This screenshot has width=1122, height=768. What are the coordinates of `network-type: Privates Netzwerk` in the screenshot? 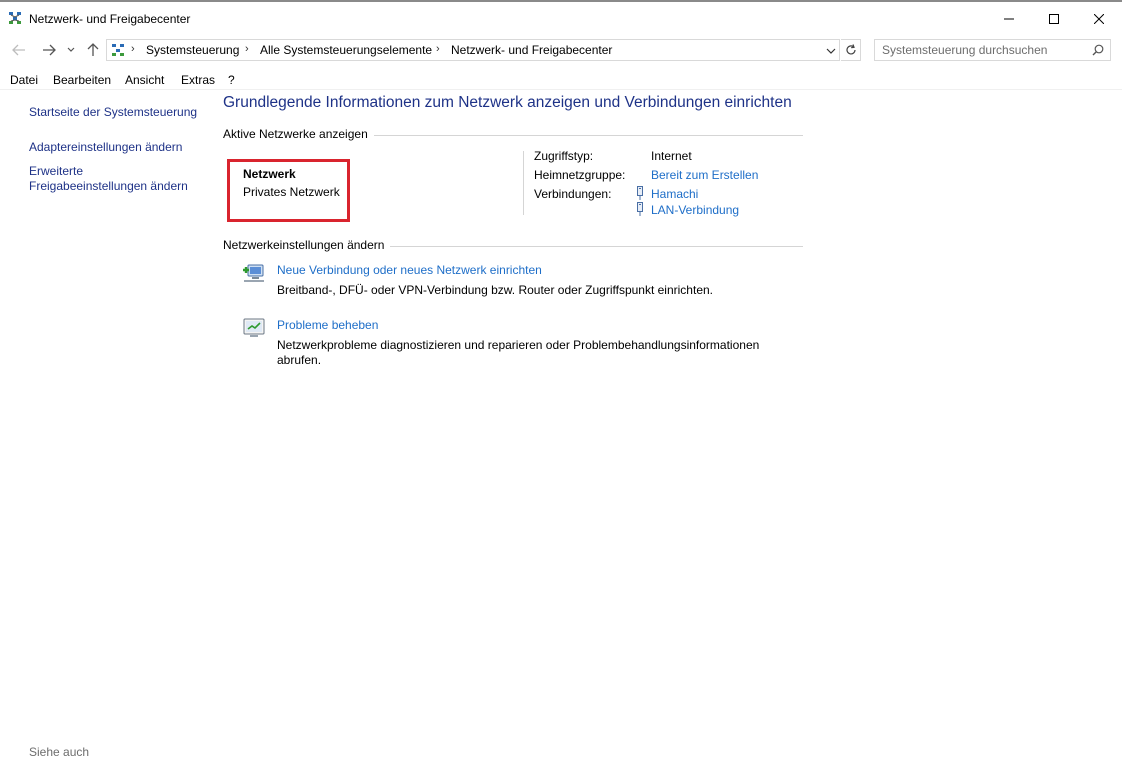 It's located at (291, 192).